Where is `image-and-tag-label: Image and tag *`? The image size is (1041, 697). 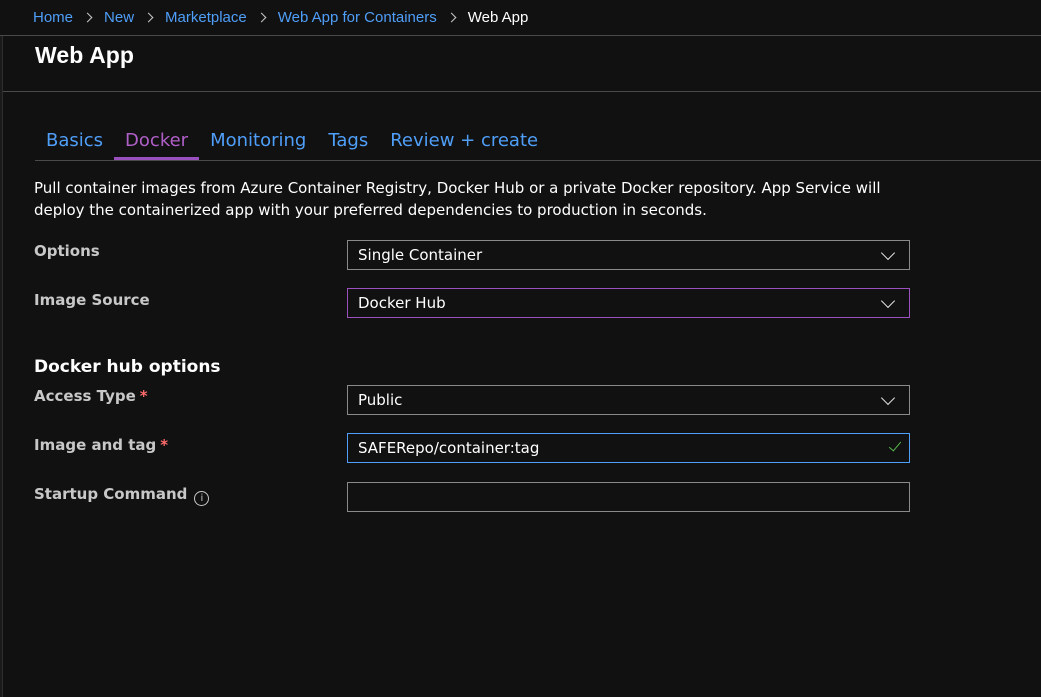 image-and-tag-label: Image and tag * is located at coordinates (101, 445).